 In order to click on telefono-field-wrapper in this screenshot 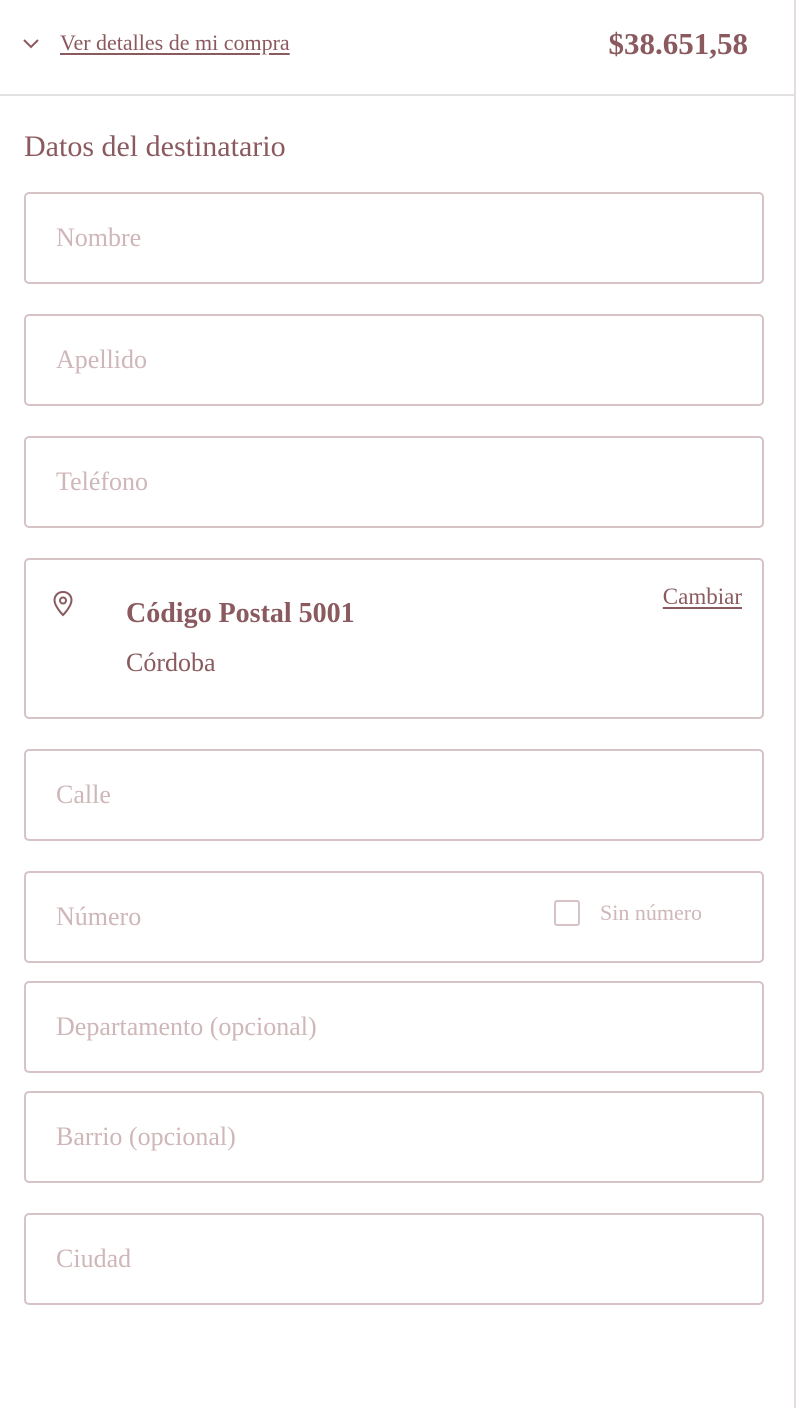, I will do `click(394, 482)`.